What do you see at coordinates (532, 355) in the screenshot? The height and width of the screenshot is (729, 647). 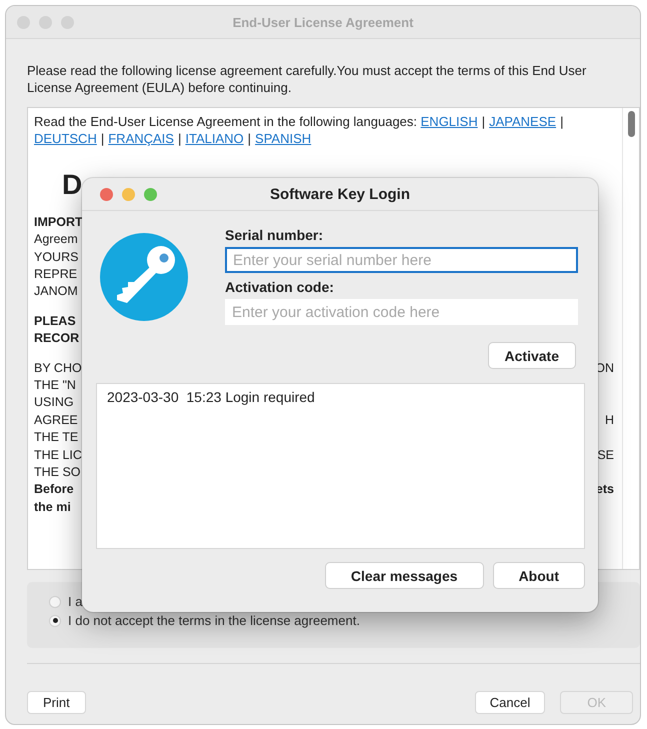 I see `activate-button: Activate` at bounding box center [532, 355].